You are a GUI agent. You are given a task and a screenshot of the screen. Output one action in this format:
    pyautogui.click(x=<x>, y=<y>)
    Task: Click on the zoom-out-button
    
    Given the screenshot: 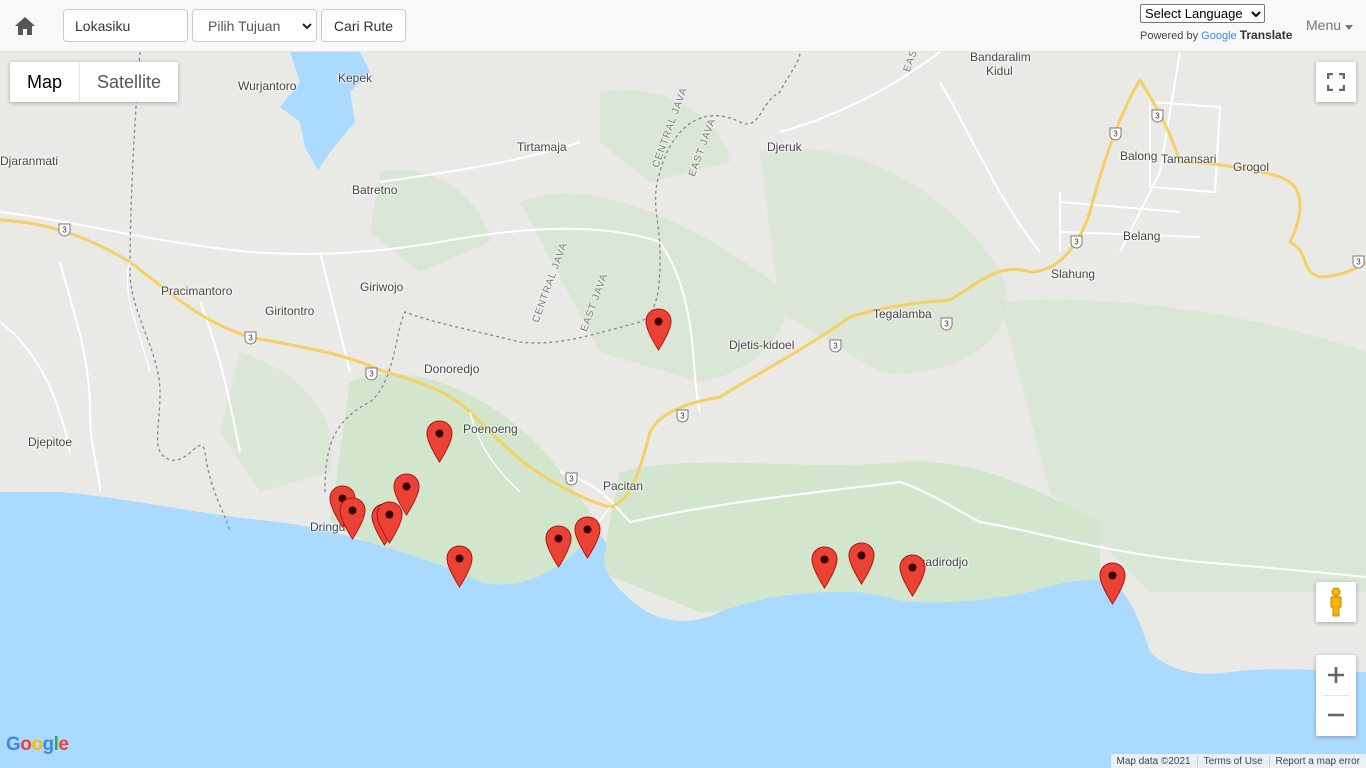 What is the action you would take?
    pyautogui.click(x=1336, y=715)
    